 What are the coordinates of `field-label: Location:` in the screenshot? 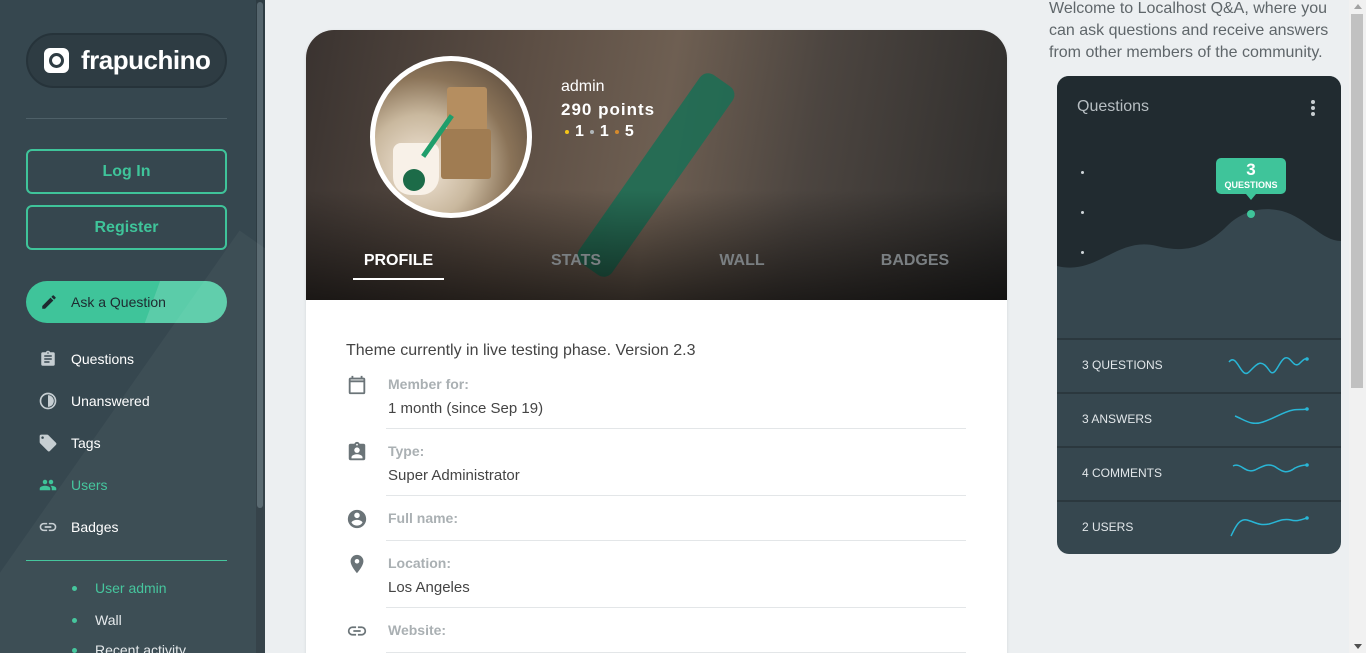 It's located at (419, 563).